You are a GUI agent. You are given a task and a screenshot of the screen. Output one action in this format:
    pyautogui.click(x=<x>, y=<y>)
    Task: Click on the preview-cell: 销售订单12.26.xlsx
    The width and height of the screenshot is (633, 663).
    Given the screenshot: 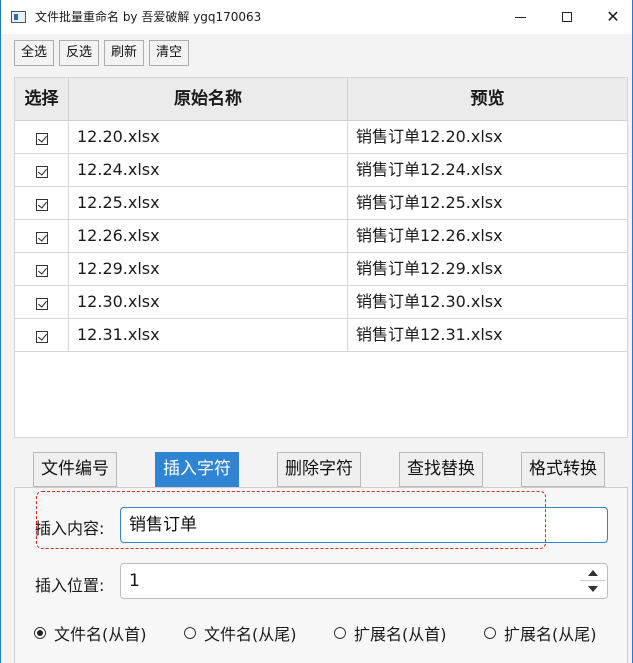 What is the action you would take?
    pyautogui.click(x=429, y=235)
    